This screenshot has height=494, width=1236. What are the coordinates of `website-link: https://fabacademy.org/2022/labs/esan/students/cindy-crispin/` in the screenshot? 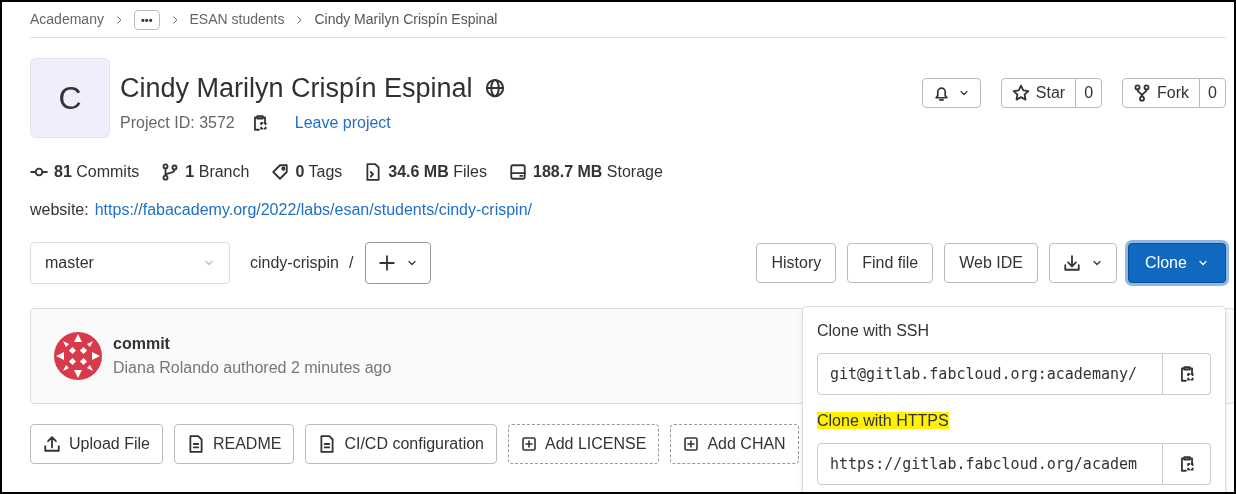 It's located at (313, 210).